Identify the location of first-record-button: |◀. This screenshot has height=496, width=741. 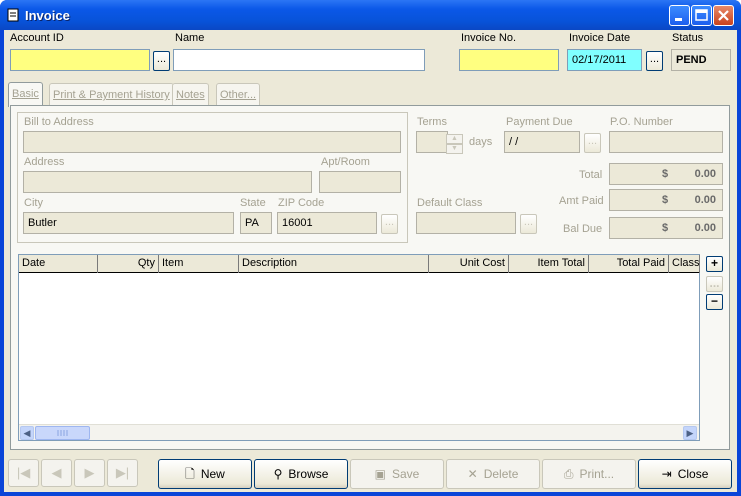
(23, 473).